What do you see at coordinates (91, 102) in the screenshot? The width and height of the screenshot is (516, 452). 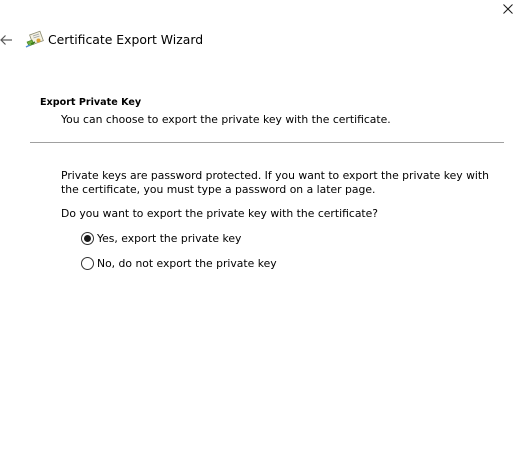 I see `section-heading: Export Private Key` at bounding box center [91, 102].